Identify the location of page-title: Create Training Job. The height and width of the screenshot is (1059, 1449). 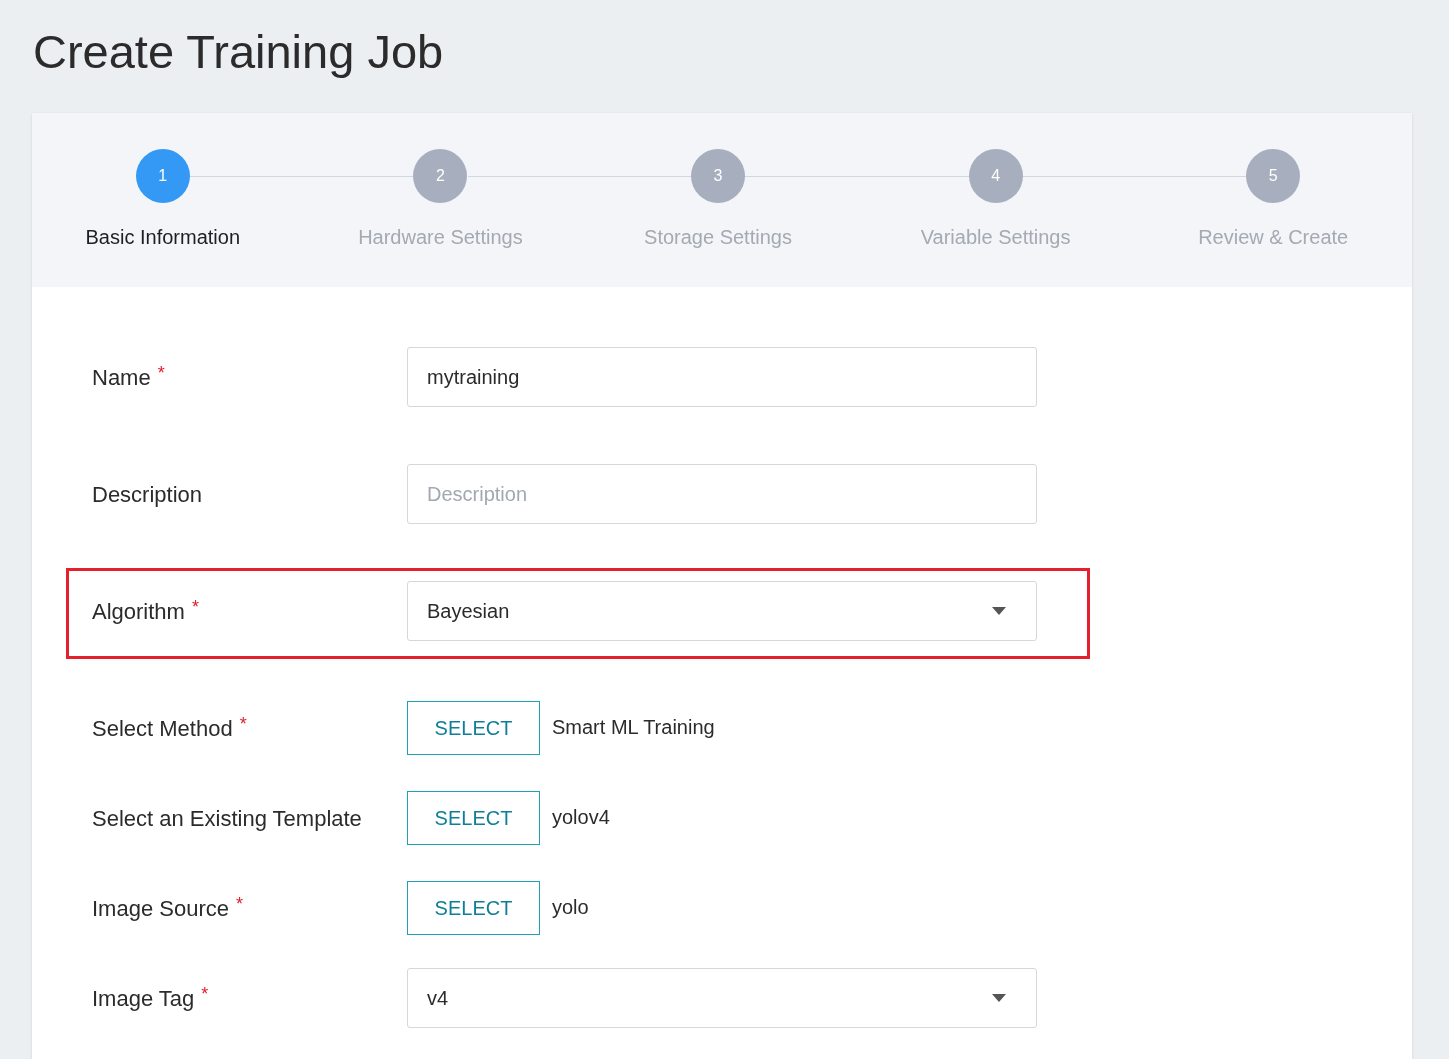
(238, 52).